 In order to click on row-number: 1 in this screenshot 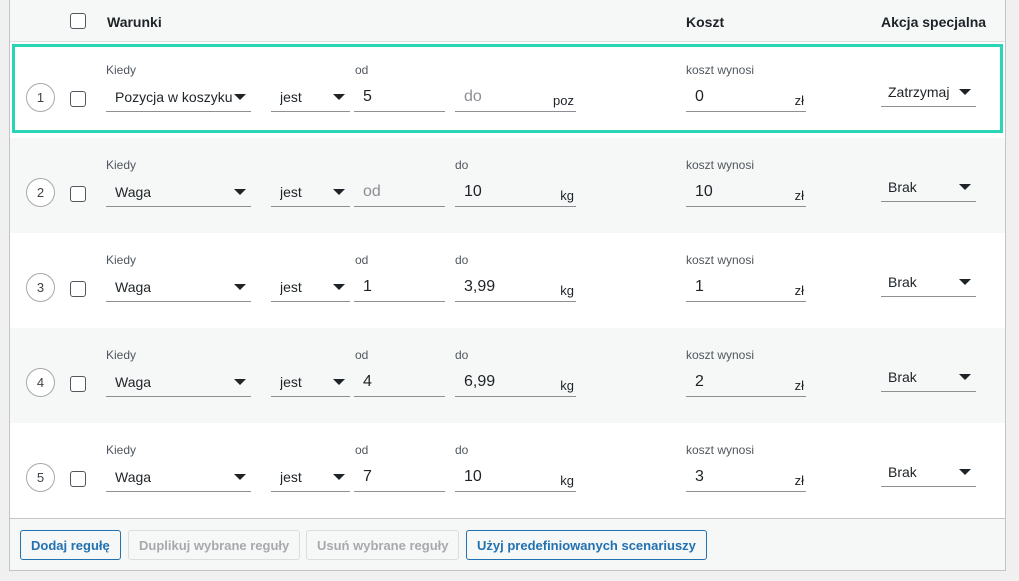, I will do `click(40, 97)`.